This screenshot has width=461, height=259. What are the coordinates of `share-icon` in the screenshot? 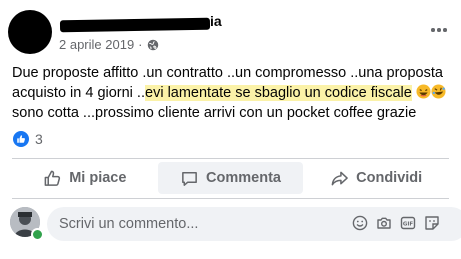 It's located at (340, 178).